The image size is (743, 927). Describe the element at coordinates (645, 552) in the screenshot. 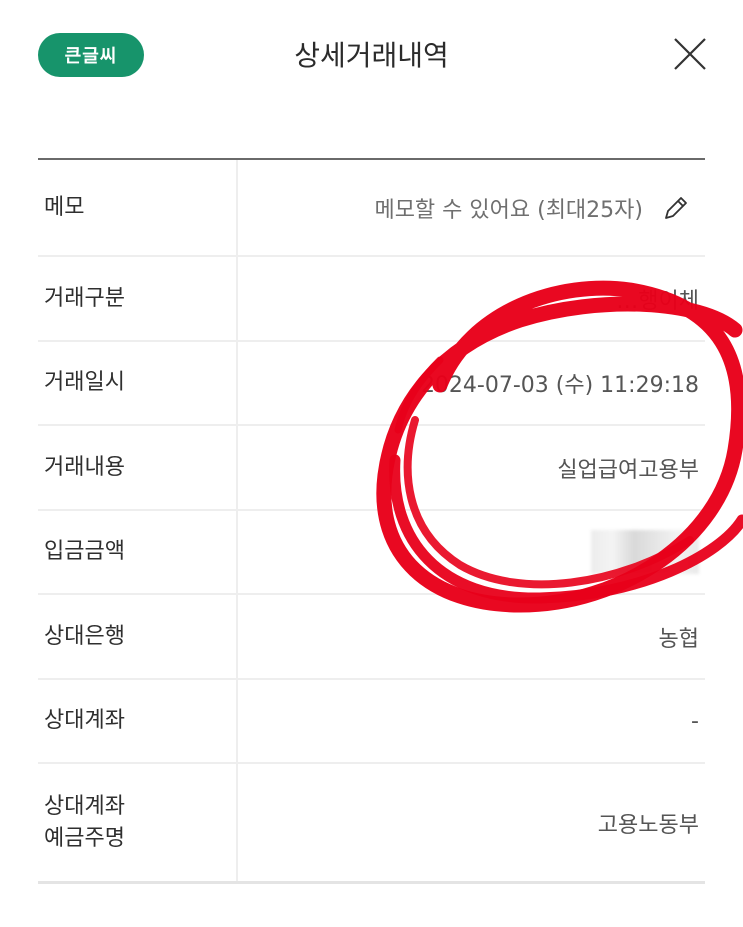

I see `amount-blurred` at that location.